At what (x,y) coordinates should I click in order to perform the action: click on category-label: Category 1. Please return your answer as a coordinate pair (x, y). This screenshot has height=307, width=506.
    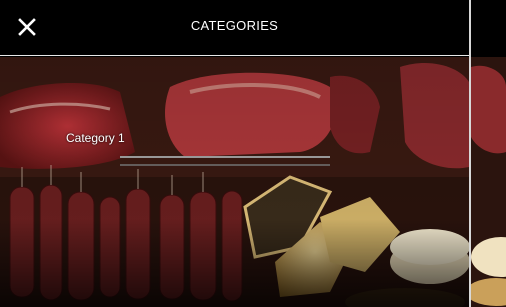
    Looking at the image, I should click on (95, 138).